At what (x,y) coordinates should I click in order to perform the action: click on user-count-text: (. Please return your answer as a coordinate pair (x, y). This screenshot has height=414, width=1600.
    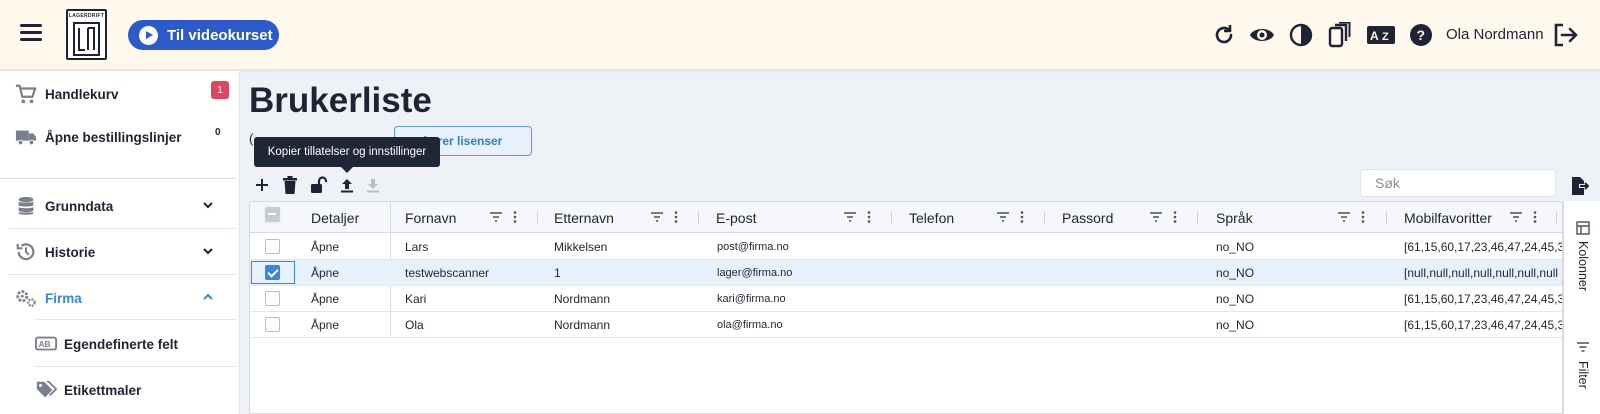
    Looking at the image, I should click on (251, 138).